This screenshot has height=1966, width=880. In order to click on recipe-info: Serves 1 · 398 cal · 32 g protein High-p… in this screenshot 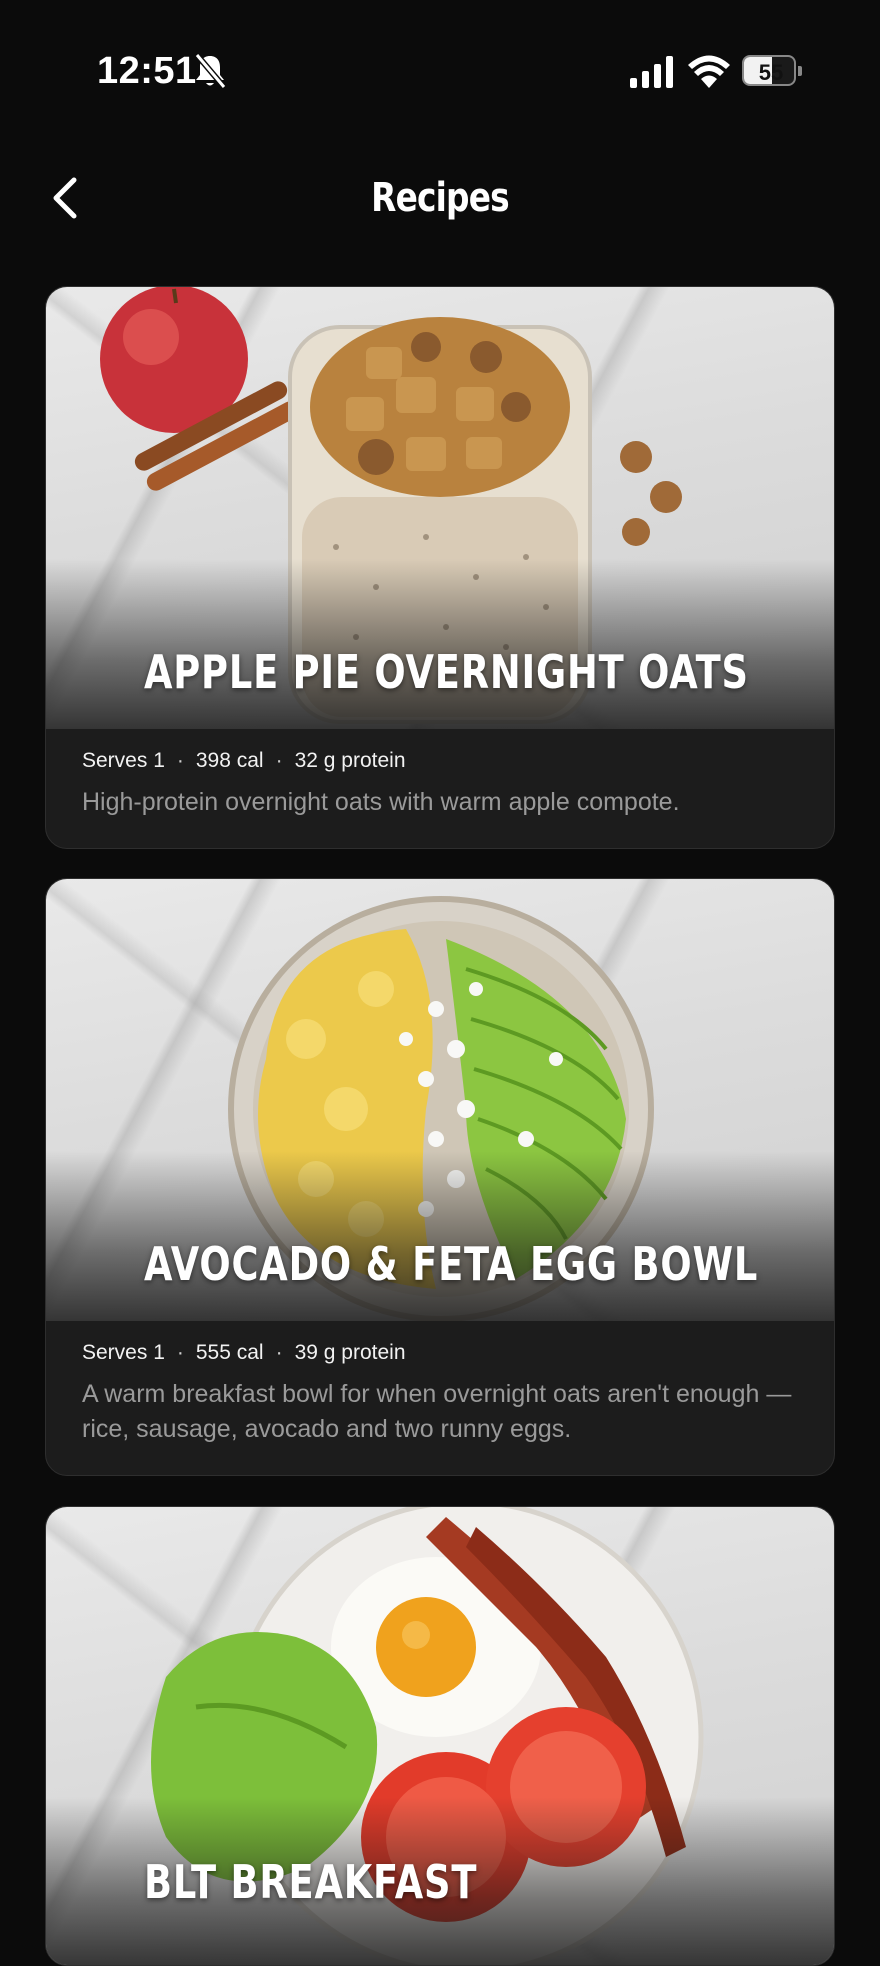, I will do `click(440, 788)`.